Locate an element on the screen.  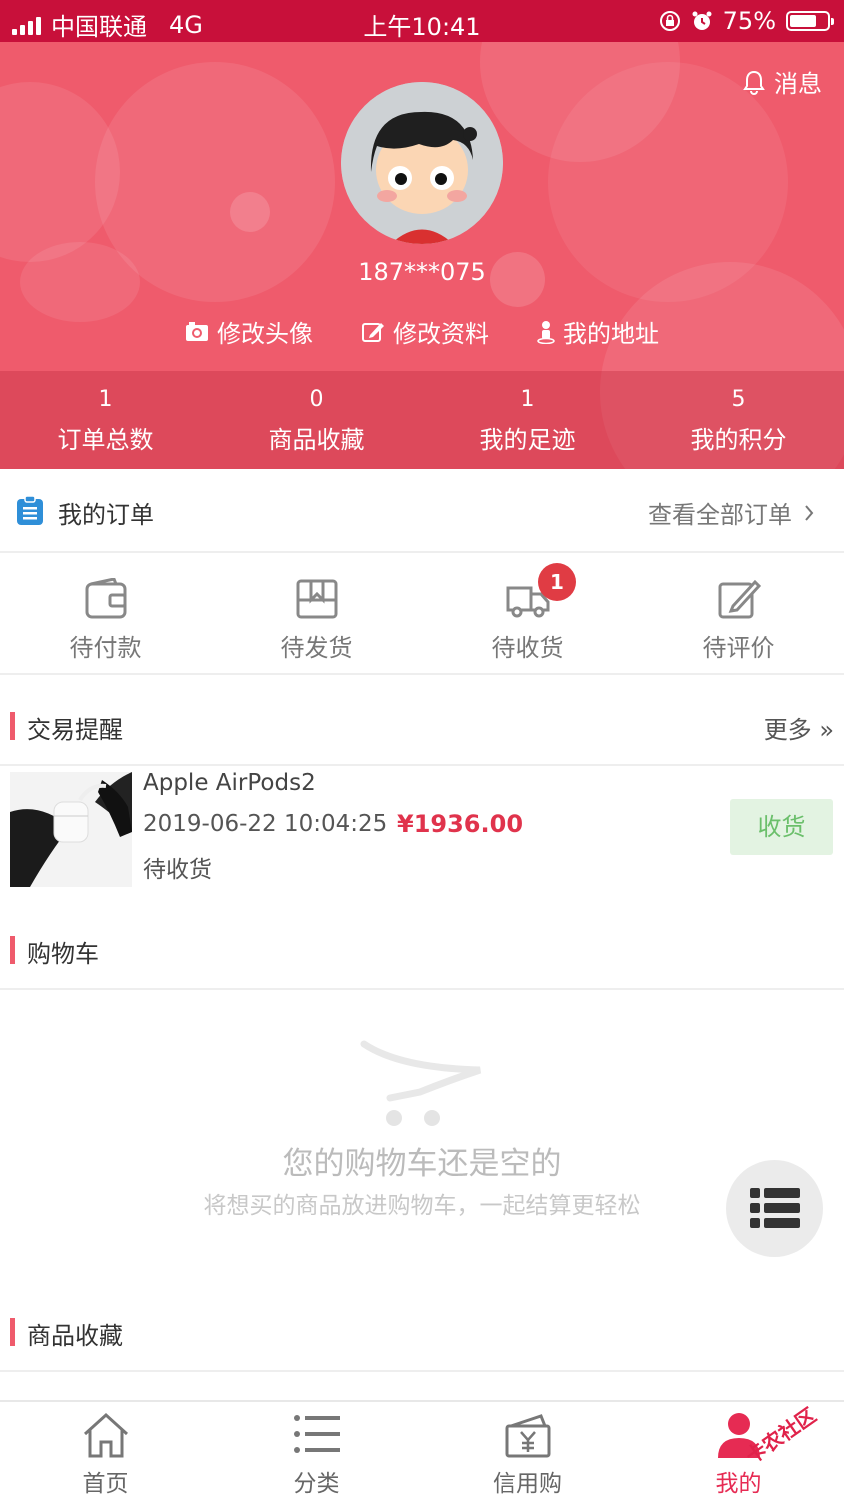
avatar is located at coordinates (422, 163).